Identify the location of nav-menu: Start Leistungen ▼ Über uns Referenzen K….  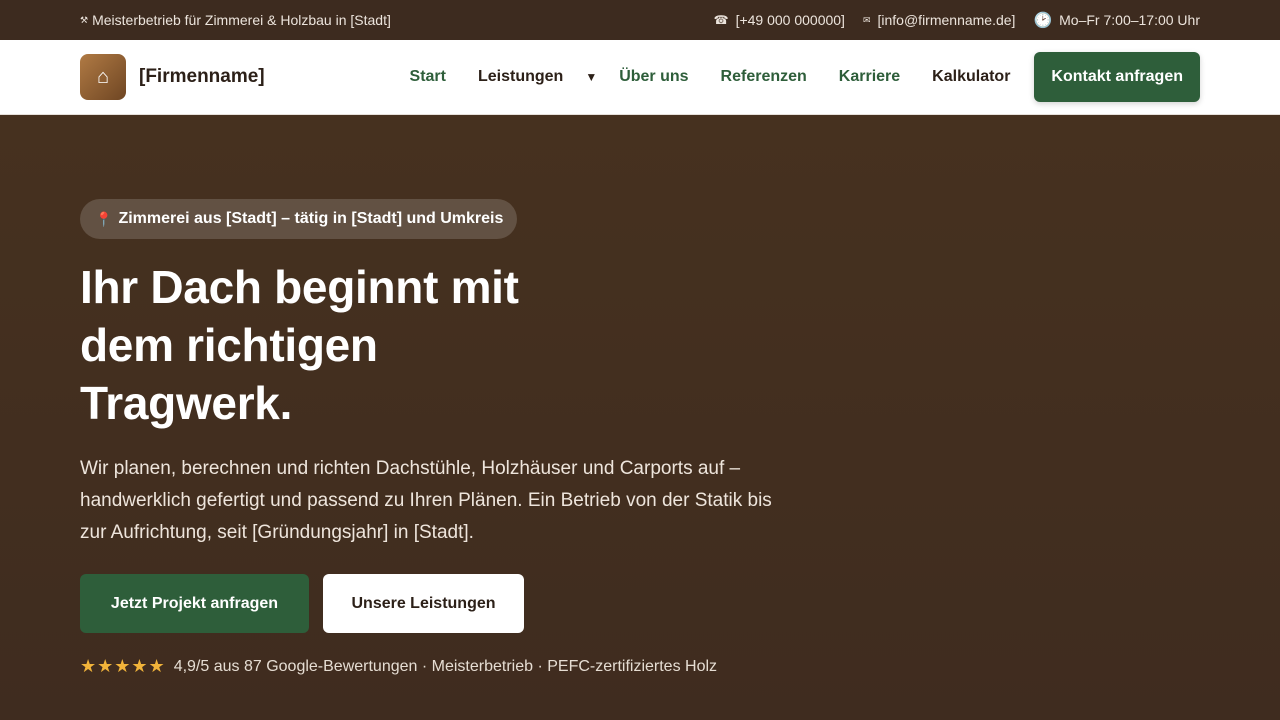
(789, 77).